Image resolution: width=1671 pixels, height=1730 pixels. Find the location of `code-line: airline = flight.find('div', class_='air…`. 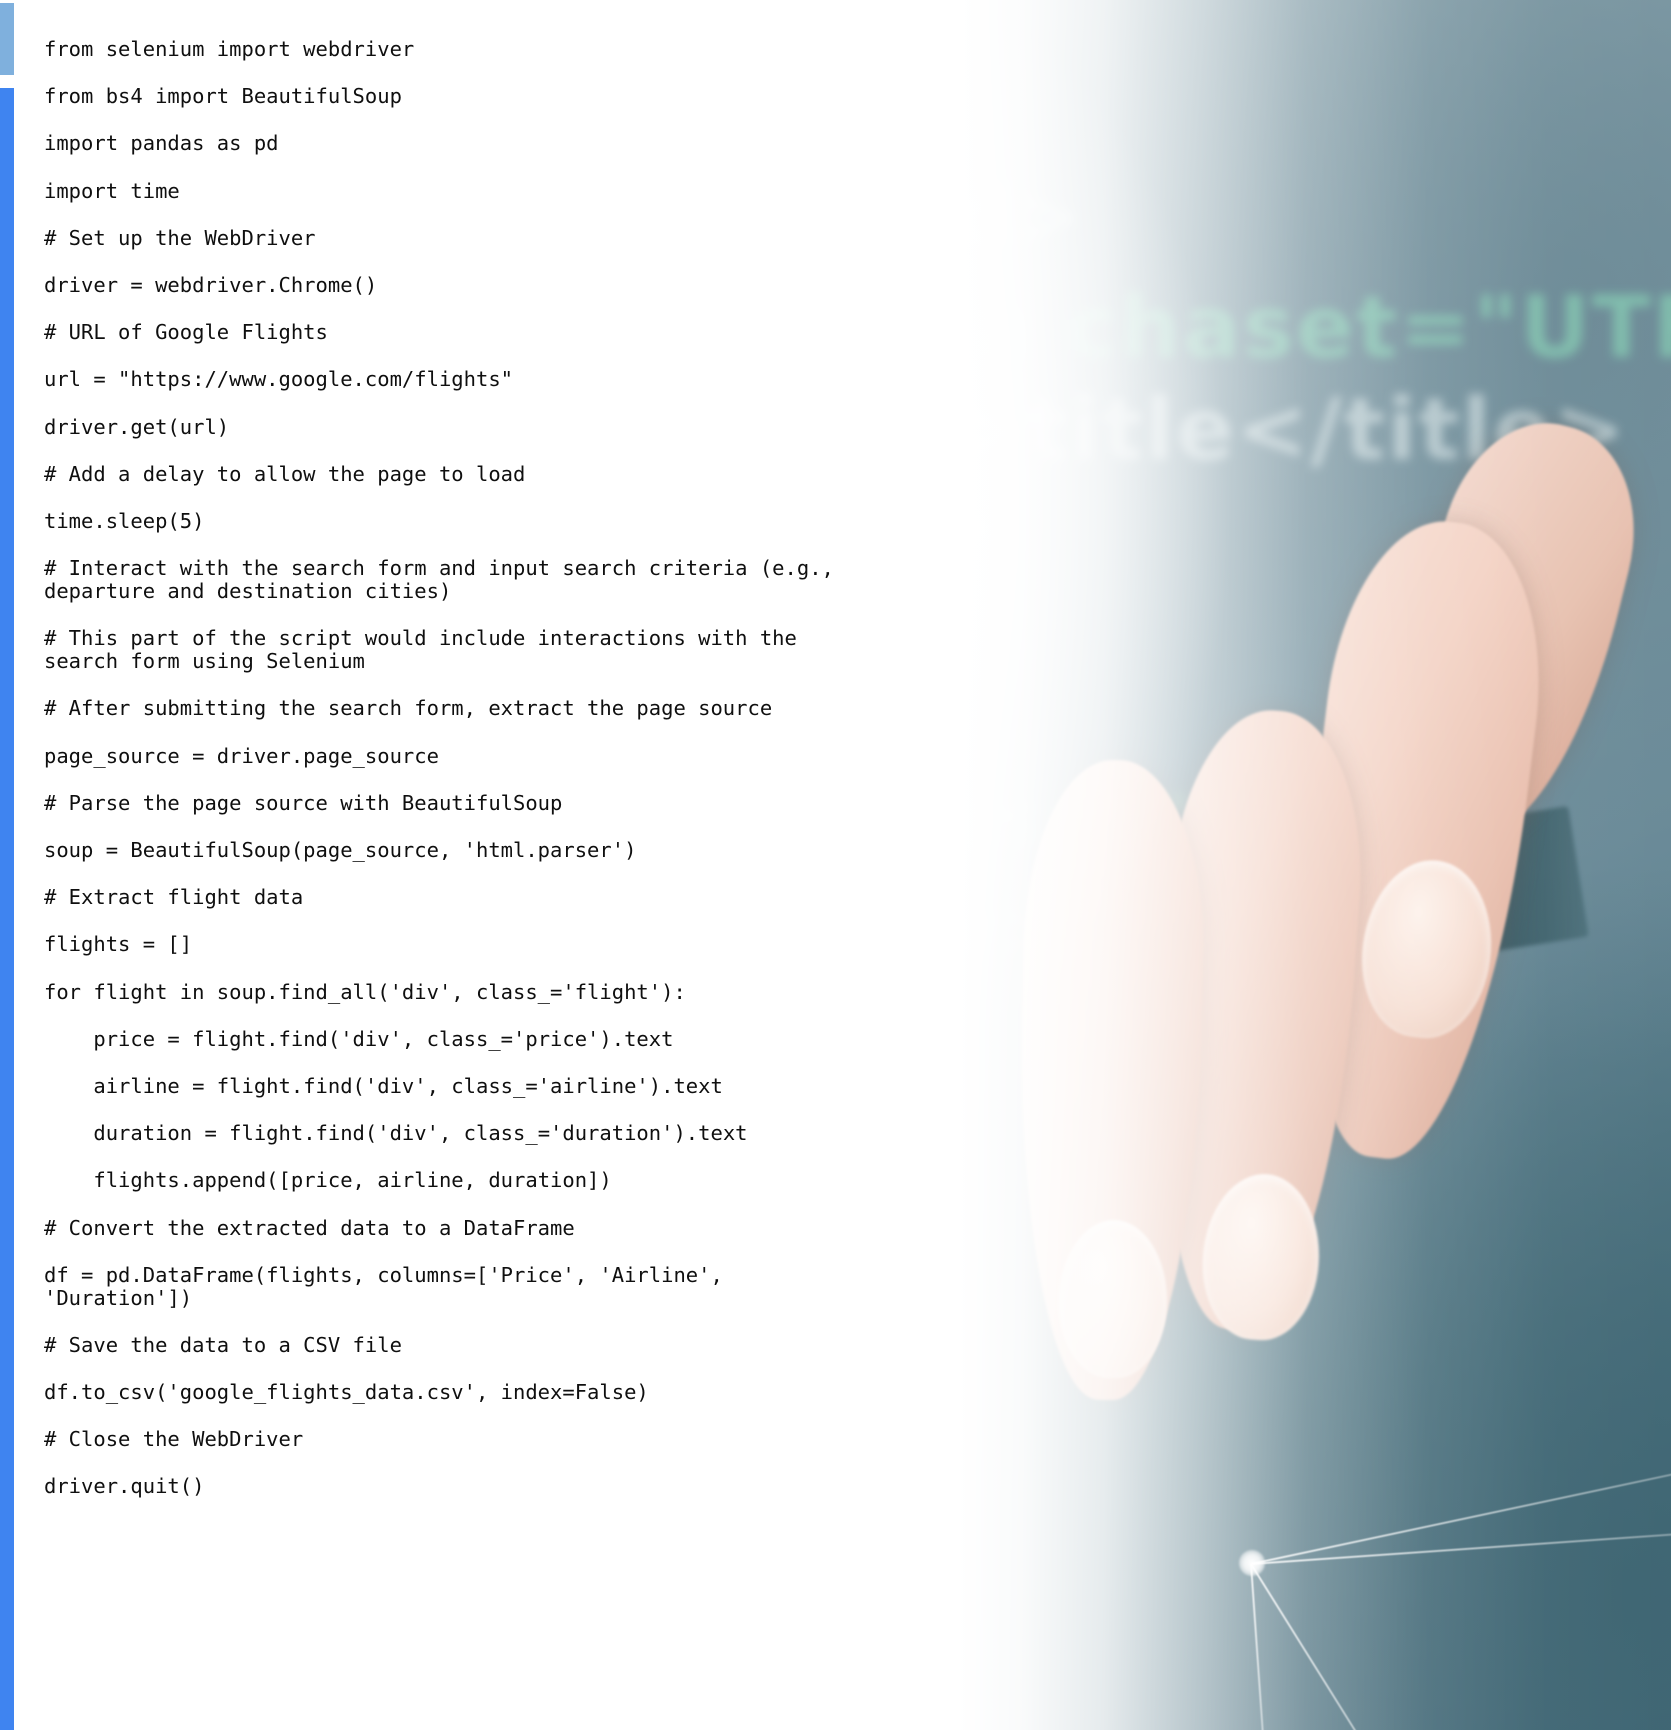

code-line: airline = flight.find('div', class_='air… is located at coordinates (383, 1085).